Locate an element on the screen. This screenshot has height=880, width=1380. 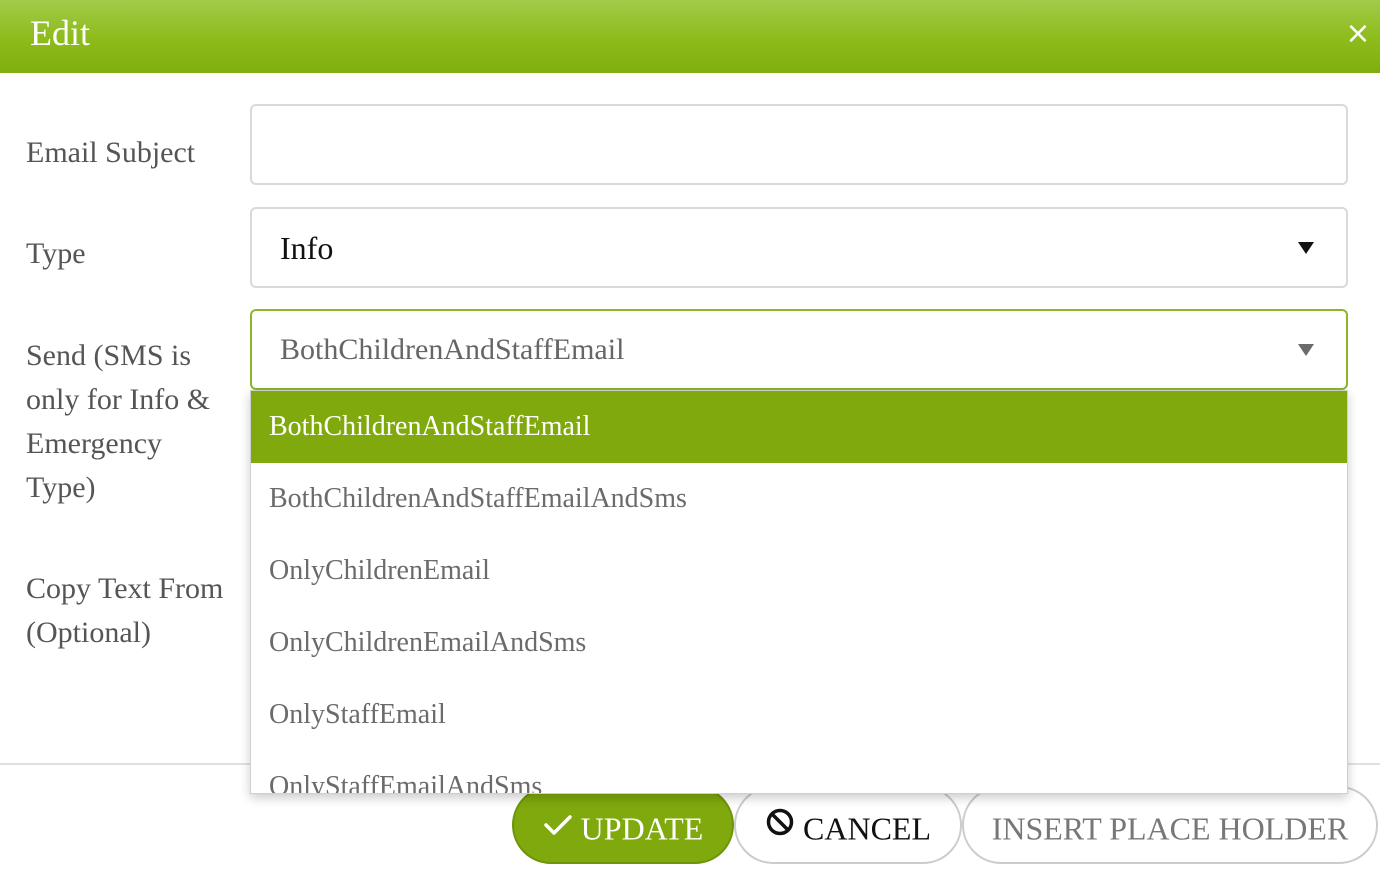
send-select: BothChildrenAndStaffEmail is located at coordinates (799, 349).